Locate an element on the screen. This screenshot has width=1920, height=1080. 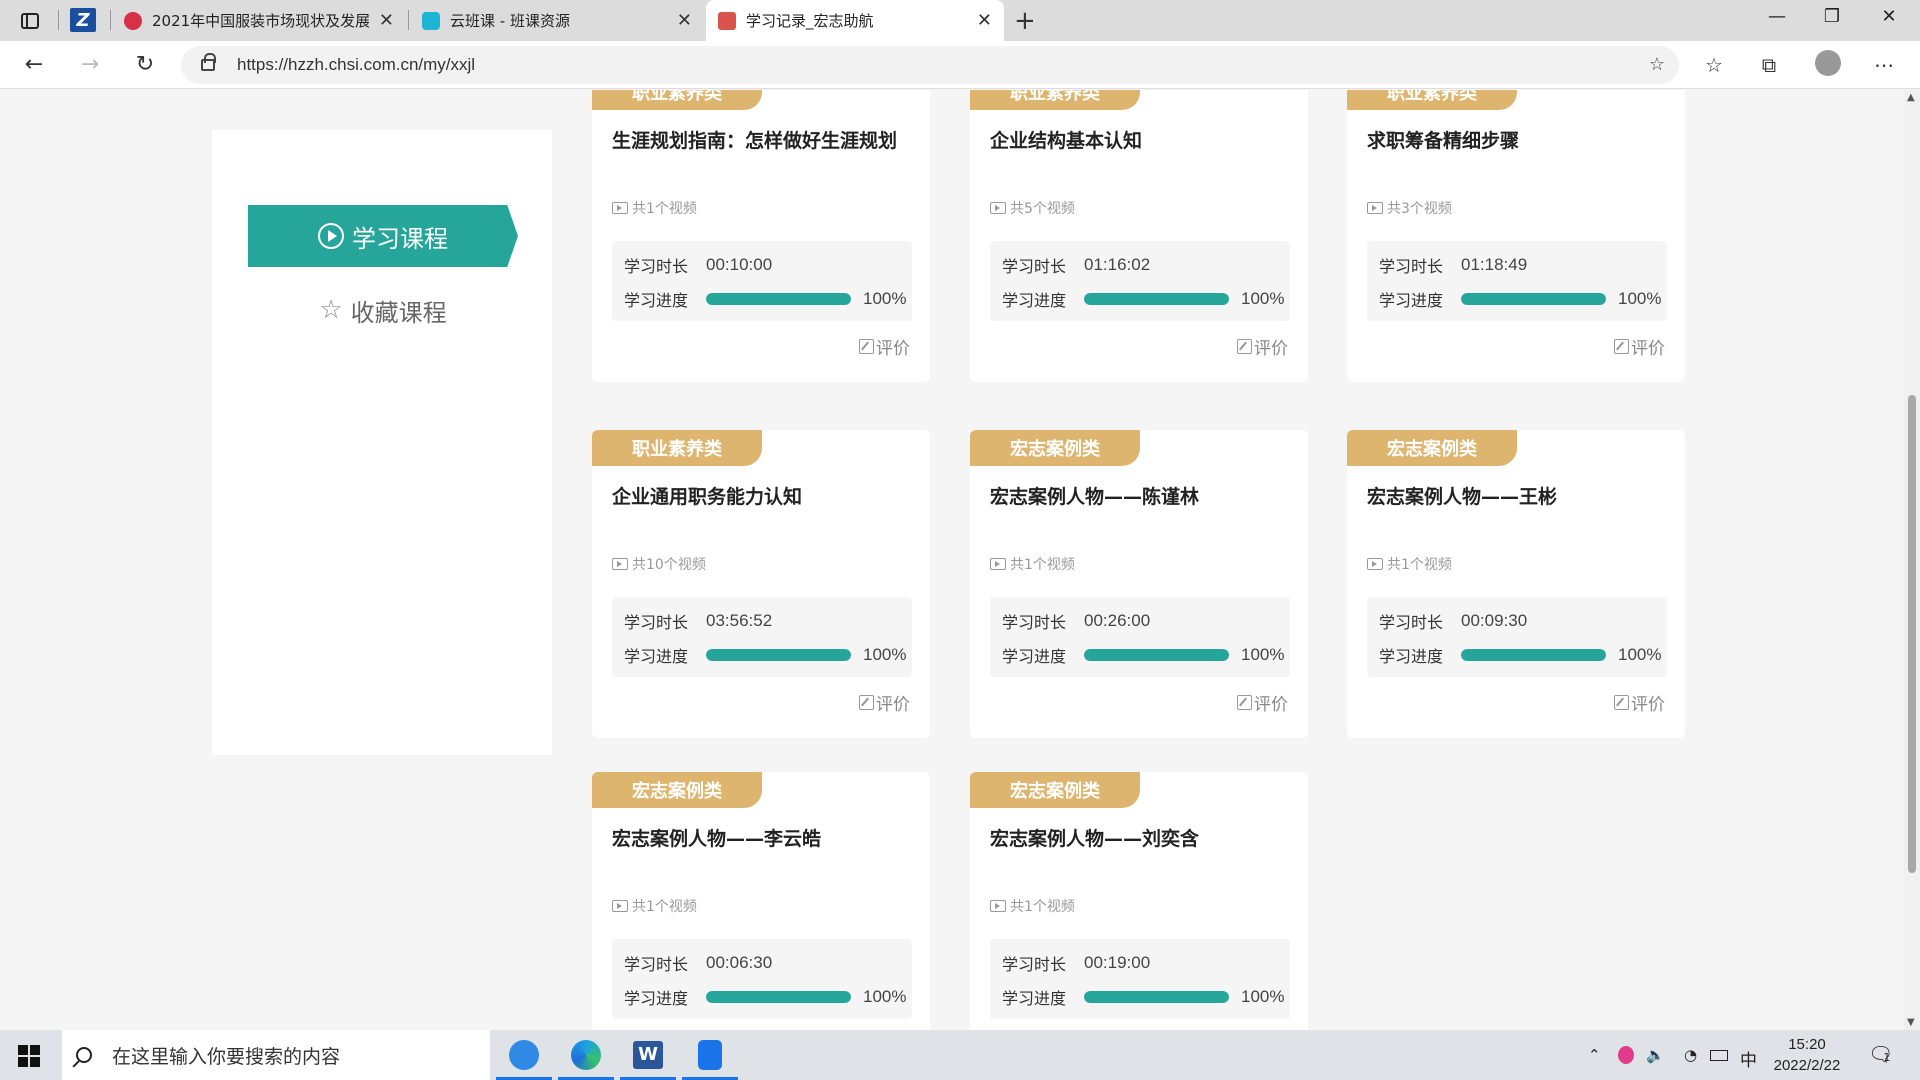
study-stats: 学习时长 03:56:52 学习进度 100% is located at coordinates (762, 637).